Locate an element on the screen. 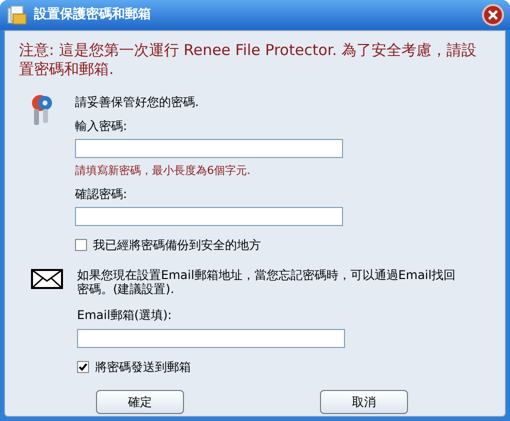 Image resolution: width=510 pixels, height=421 pixels. password-label: 輸入密碼: is located at coordinates (101, 126).